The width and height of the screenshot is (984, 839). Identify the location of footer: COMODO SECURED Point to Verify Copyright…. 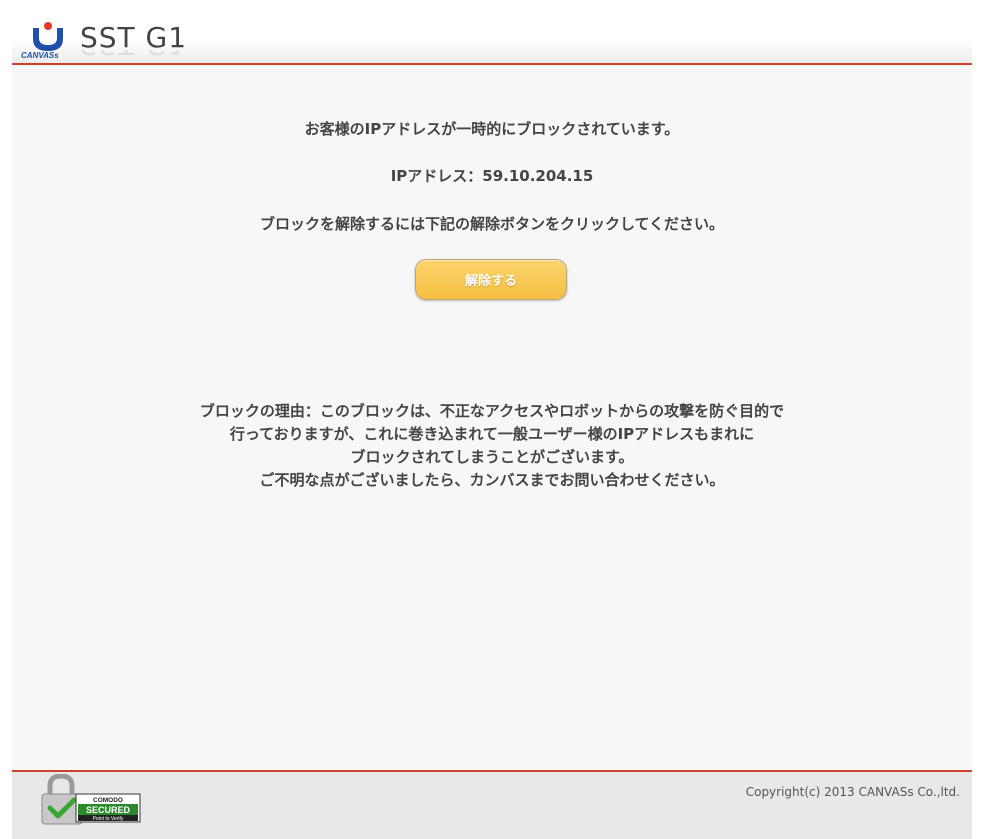
(492, 804).